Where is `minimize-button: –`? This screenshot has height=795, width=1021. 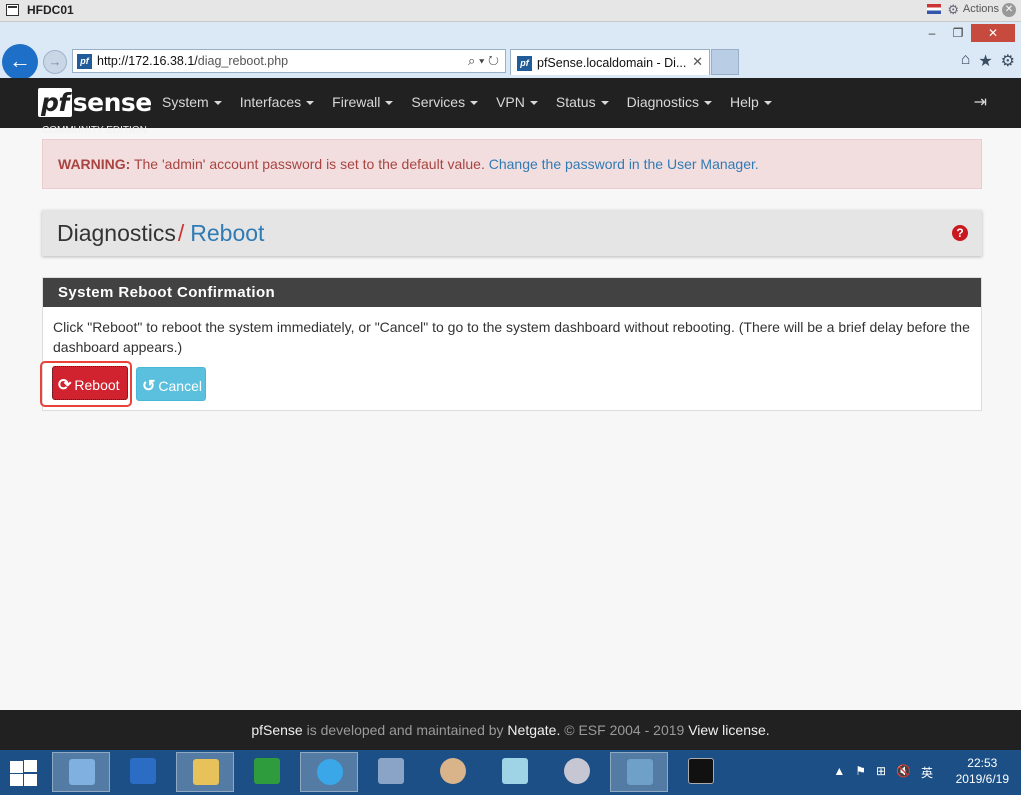 minimize-button: – is located at coordinates (932, 33).